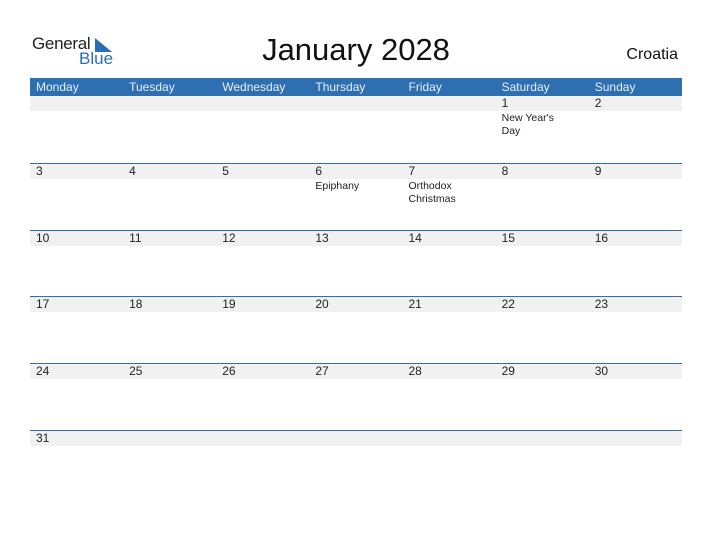  Describe the element at coordinates (635, 197) in the screenshot. I see `day-cell: 9` at that location.